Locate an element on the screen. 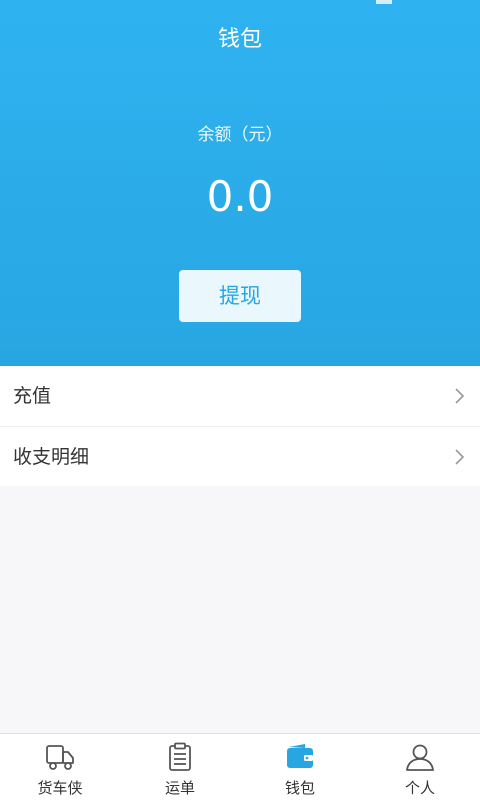  page-title: 钱包 is located at coordinates (239, 39).